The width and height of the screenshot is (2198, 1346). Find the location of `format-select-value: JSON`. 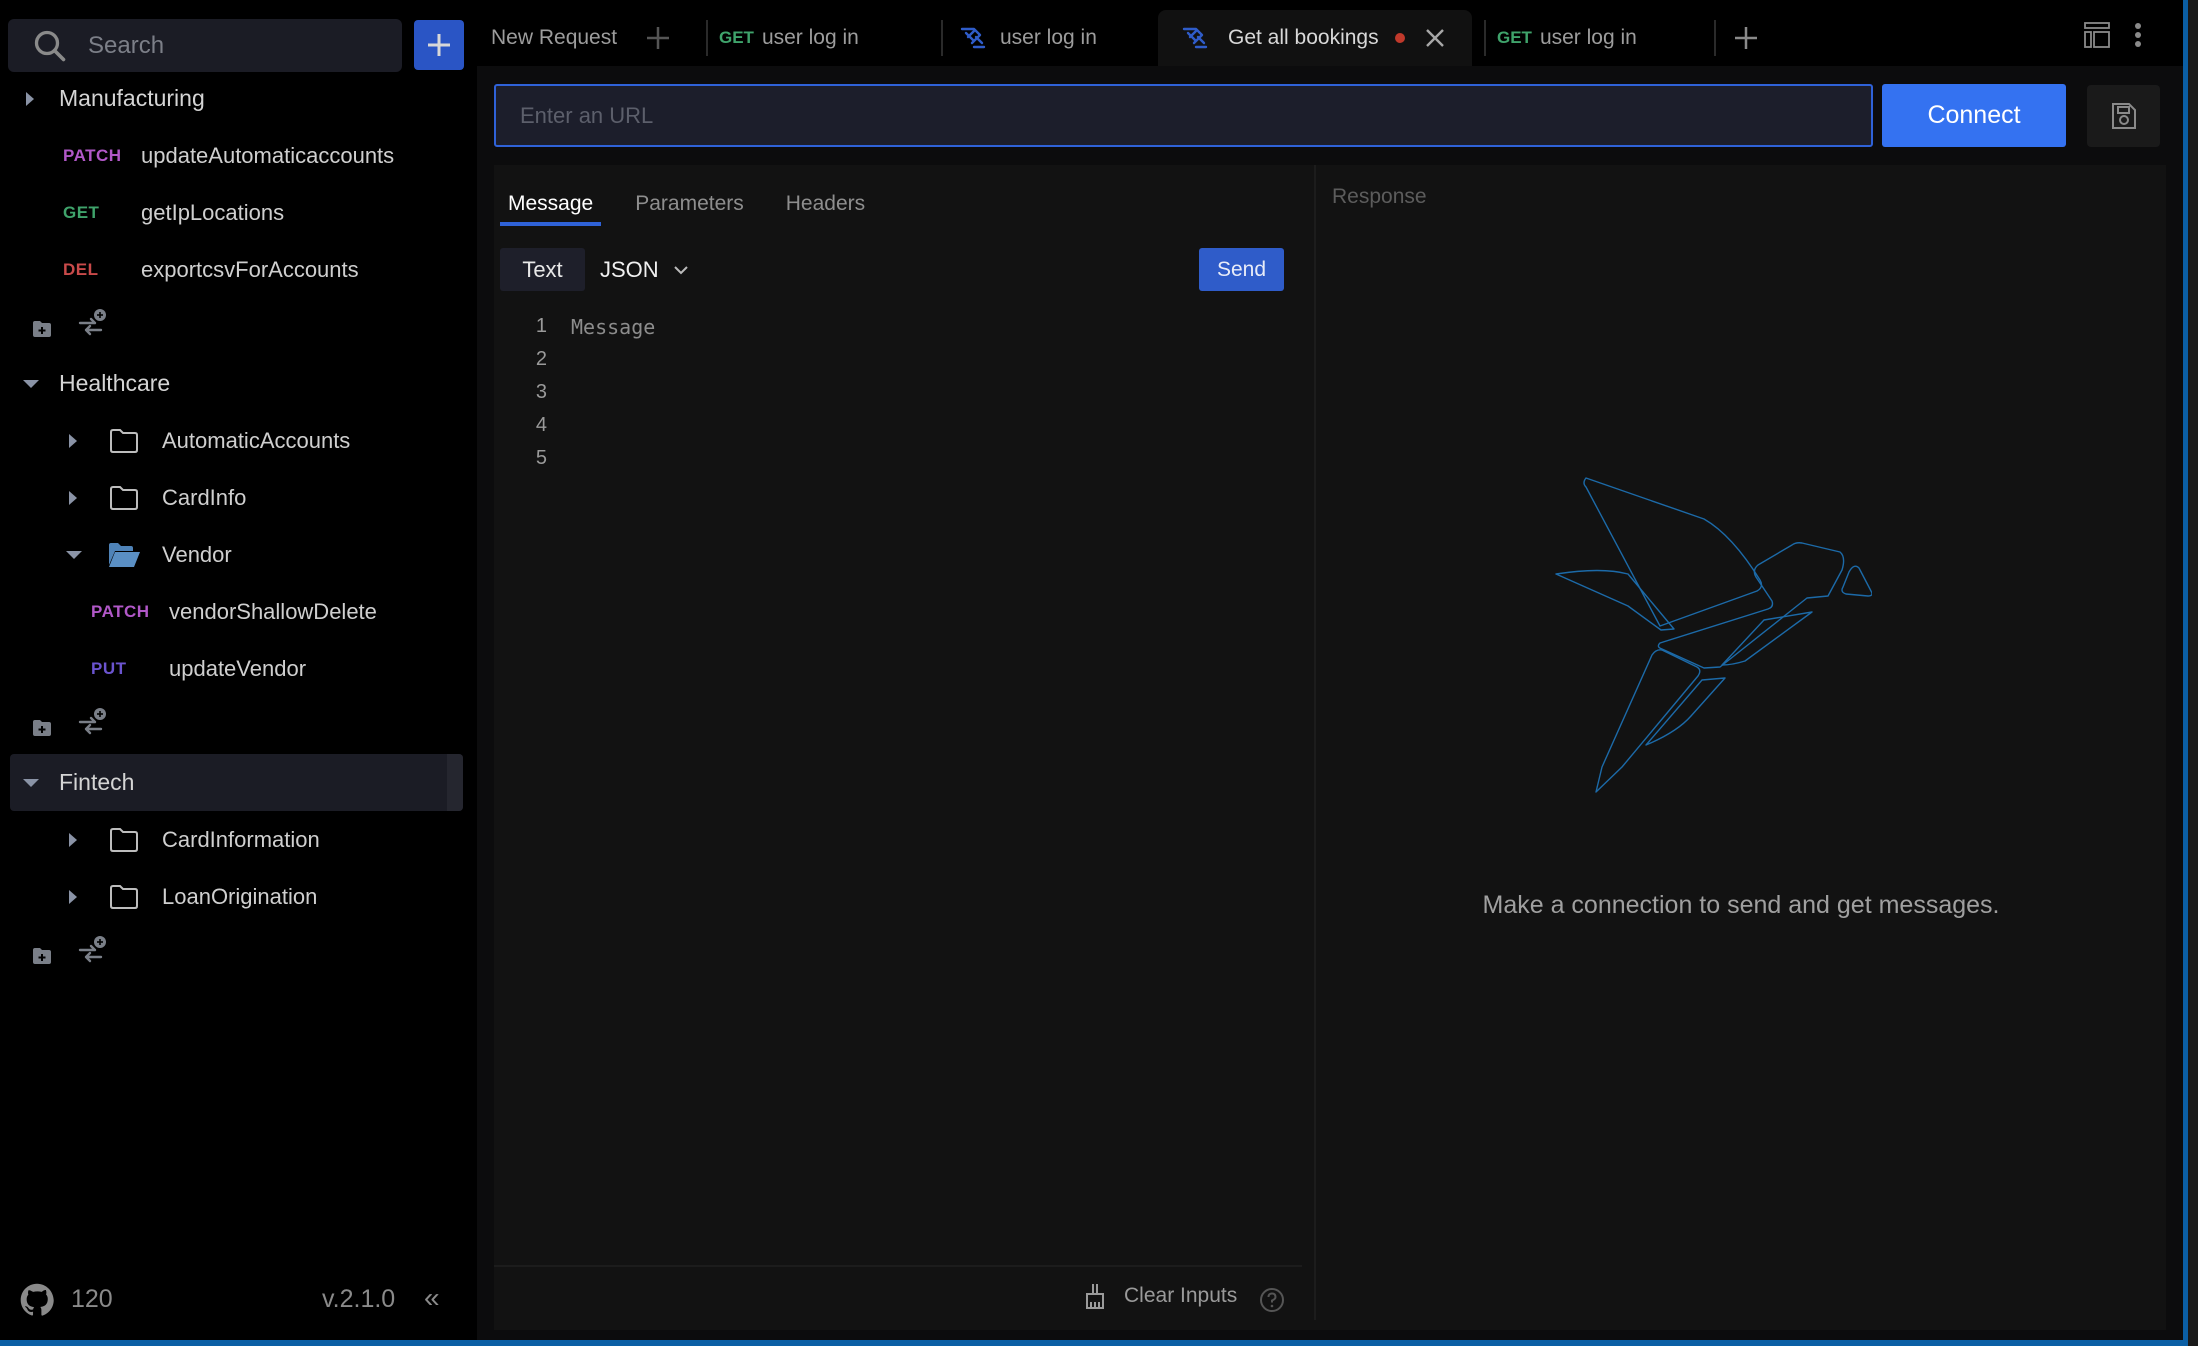

format-select-value: JSON is located at coordinates (629, 269).